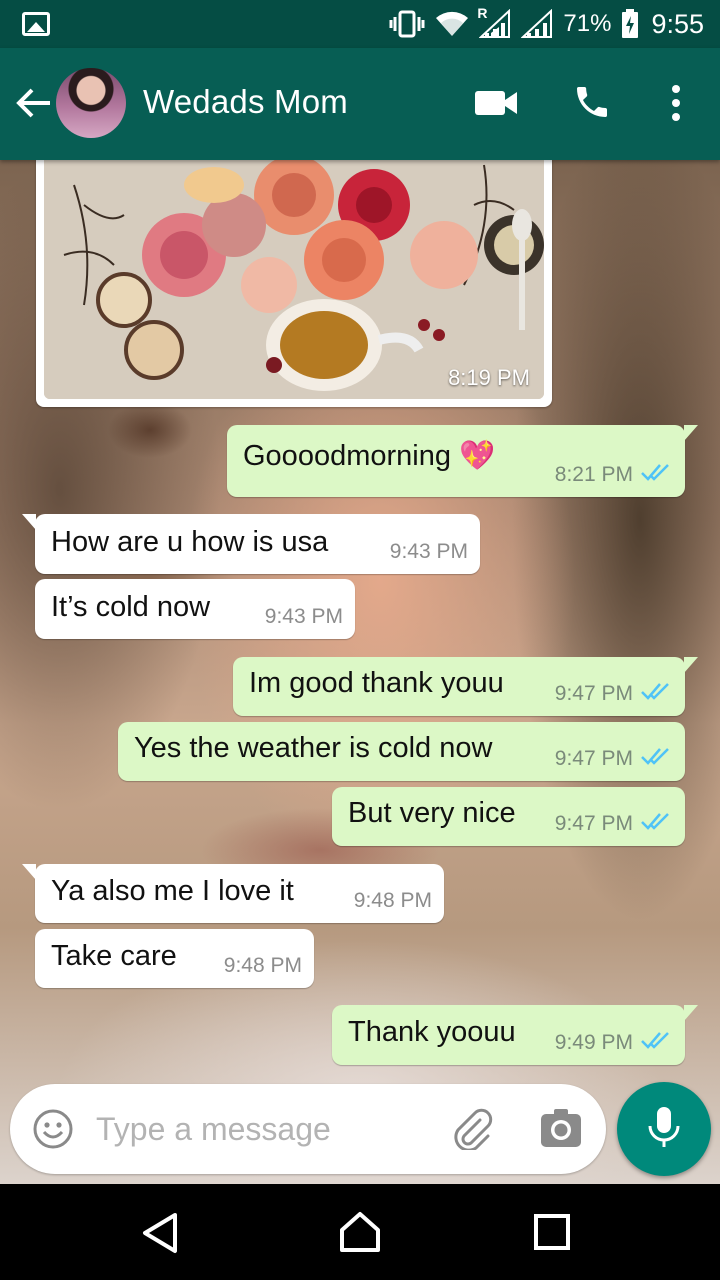 The image size is (720, 1280). I want to click on message-text: Ya also me I love it, so click(172, 891).